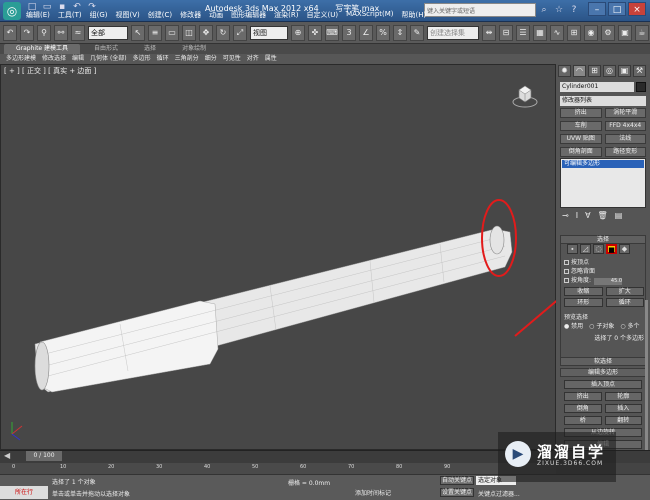  Describe the element at coordinates (44, 456) in the screenshot. I see `frame-indicator: 0 / 100` at that location.